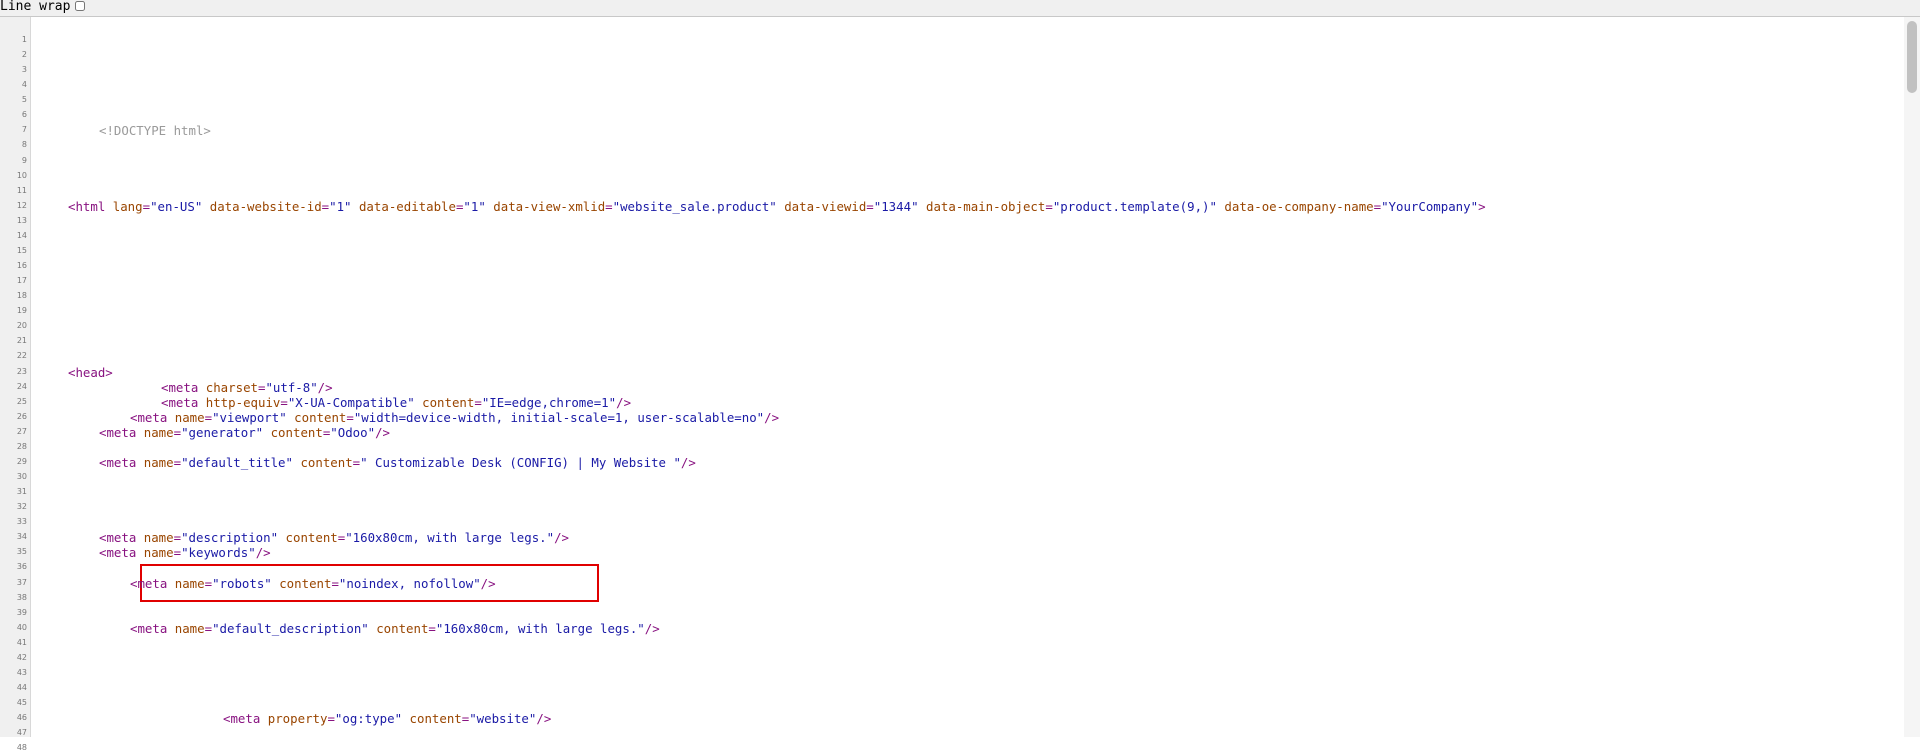 The width and height of the screenshot is (1920, 753). Describe the element at coordinates (21, 220) in the screenshot. I see `line-number: 13` at that location.